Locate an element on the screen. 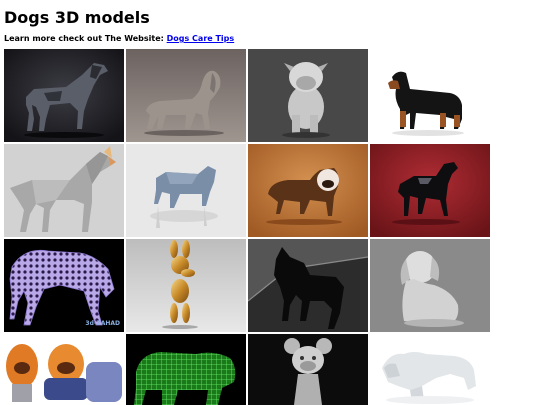  gallery-image-lowpoly-doberman is located at coordinates (64, 190).